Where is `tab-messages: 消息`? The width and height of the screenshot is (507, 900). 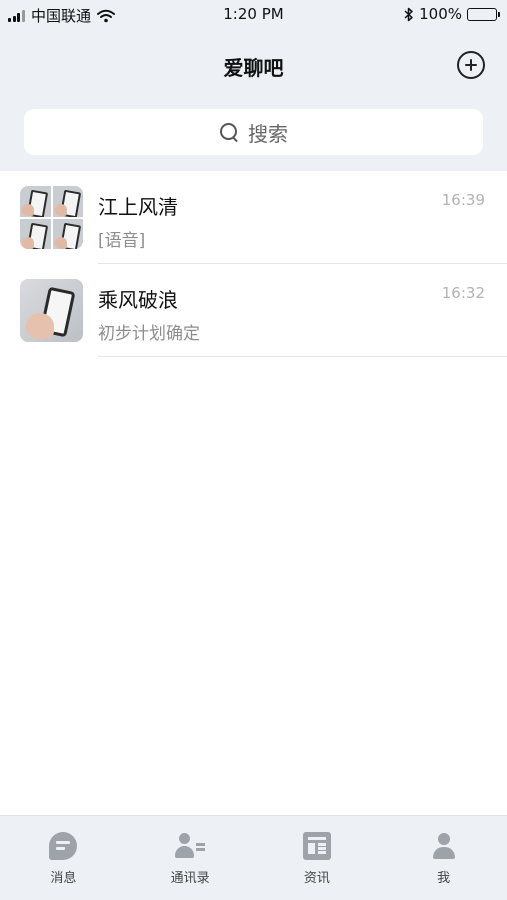
tab-messages: 消息 is located at coordinates (63, 858).